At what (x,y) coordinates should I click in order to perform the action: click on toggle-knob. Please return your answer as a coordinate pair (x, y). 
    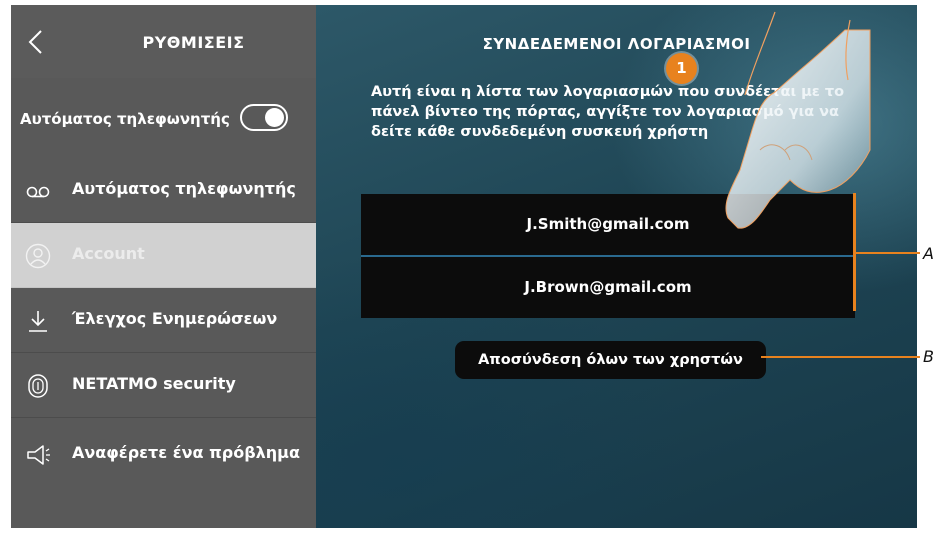
    Looking at the image, I should click on (274, 117).